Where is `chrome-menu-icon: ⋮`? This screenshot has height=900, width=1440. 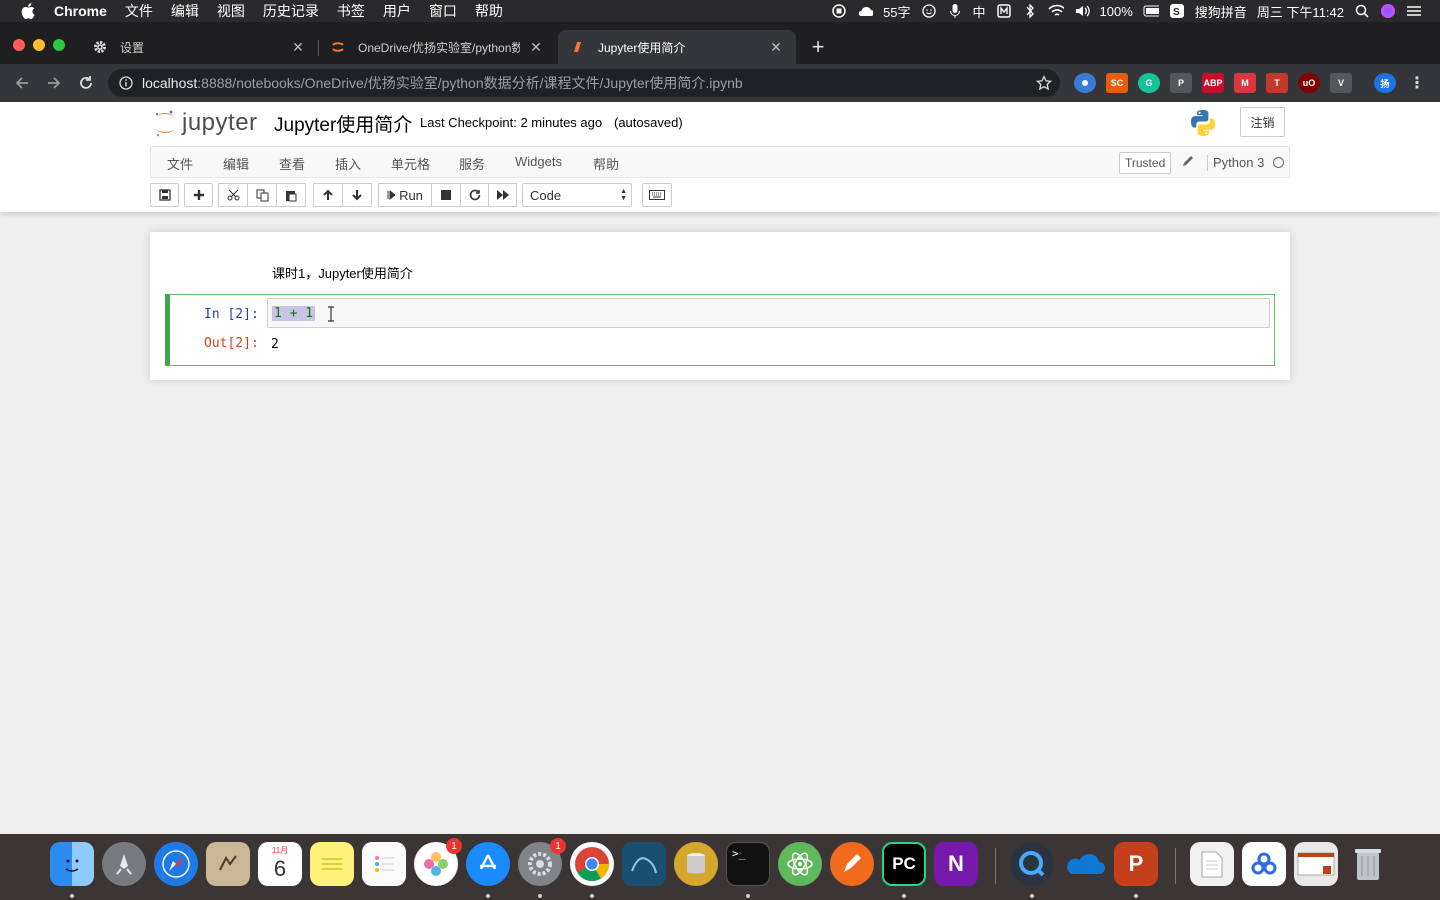 chrome-menu-icon: ⋮ is located at coordinates (1417, 83).